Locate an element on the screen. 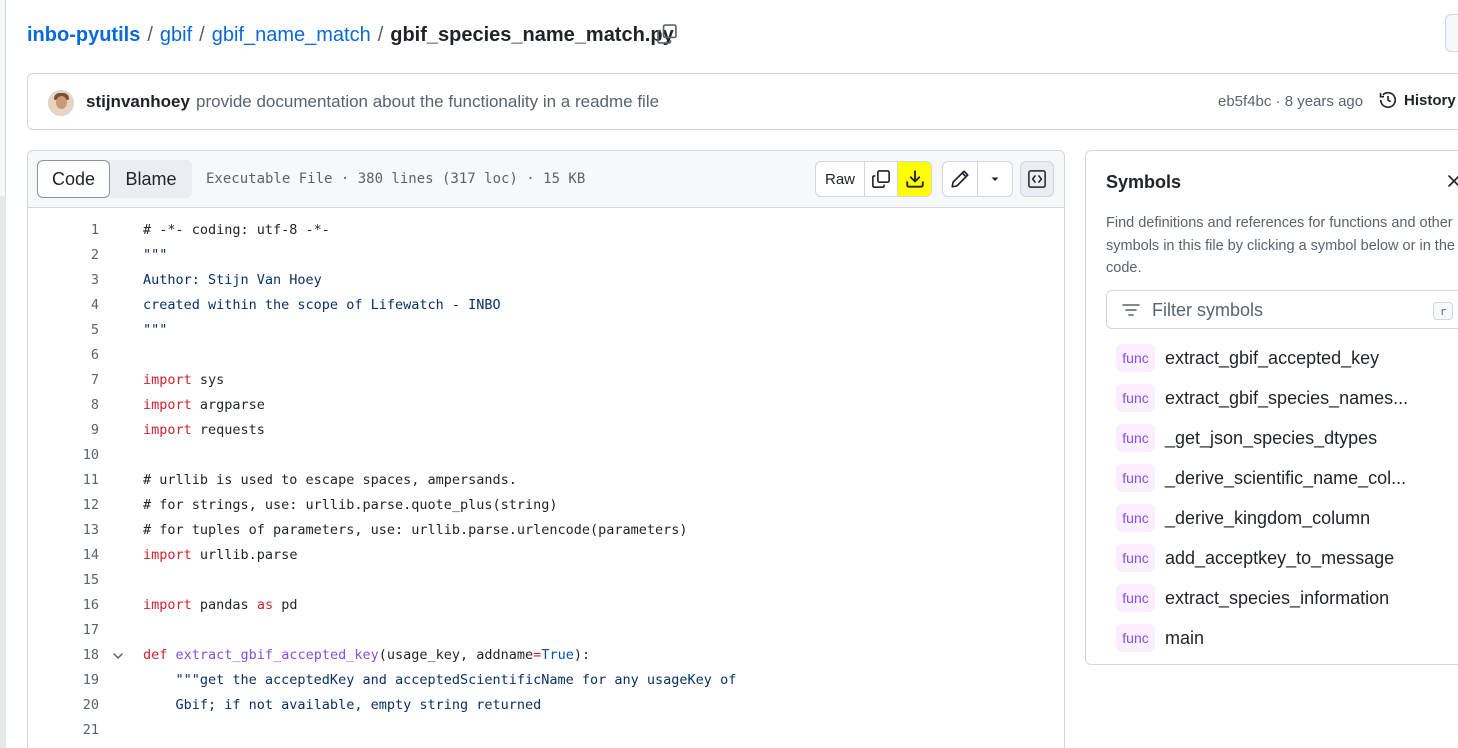  code-line: 16 import pandas as pd is located at coordinates (546, 605).